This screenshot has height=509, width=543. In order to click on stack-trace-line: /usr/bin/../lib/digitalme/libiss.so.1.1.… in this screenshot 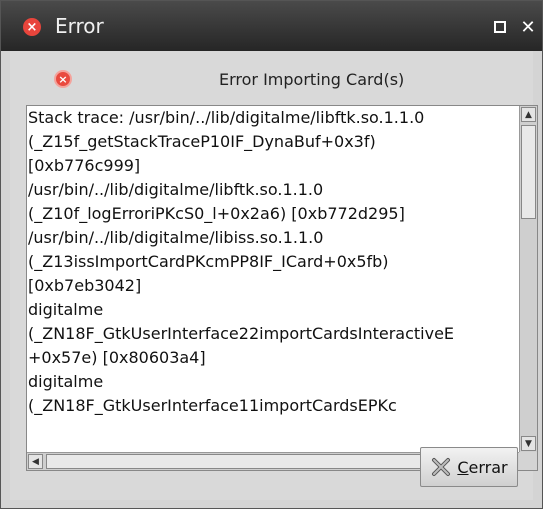, I will do `click(176, 237)`.